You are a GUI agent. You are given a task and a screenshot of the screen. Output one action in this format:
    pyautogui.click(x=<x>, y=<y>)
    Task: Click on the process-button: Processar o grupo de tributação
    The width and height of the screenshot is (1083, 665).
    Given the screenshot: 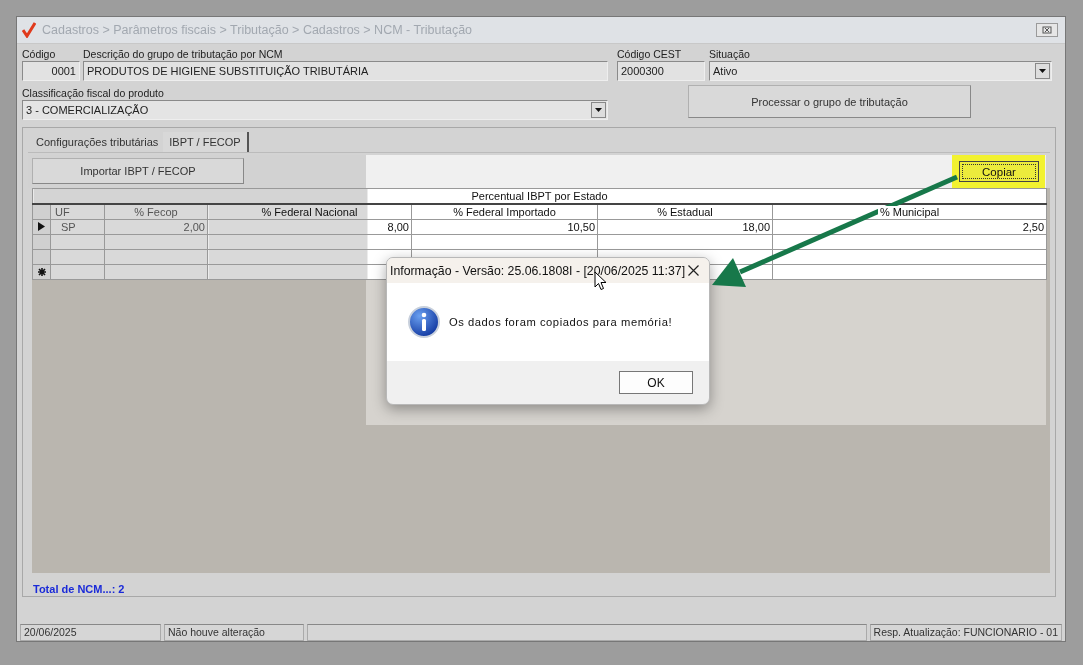 What is the action you would take?
    pyautogui.click(x=829, y=101)
    